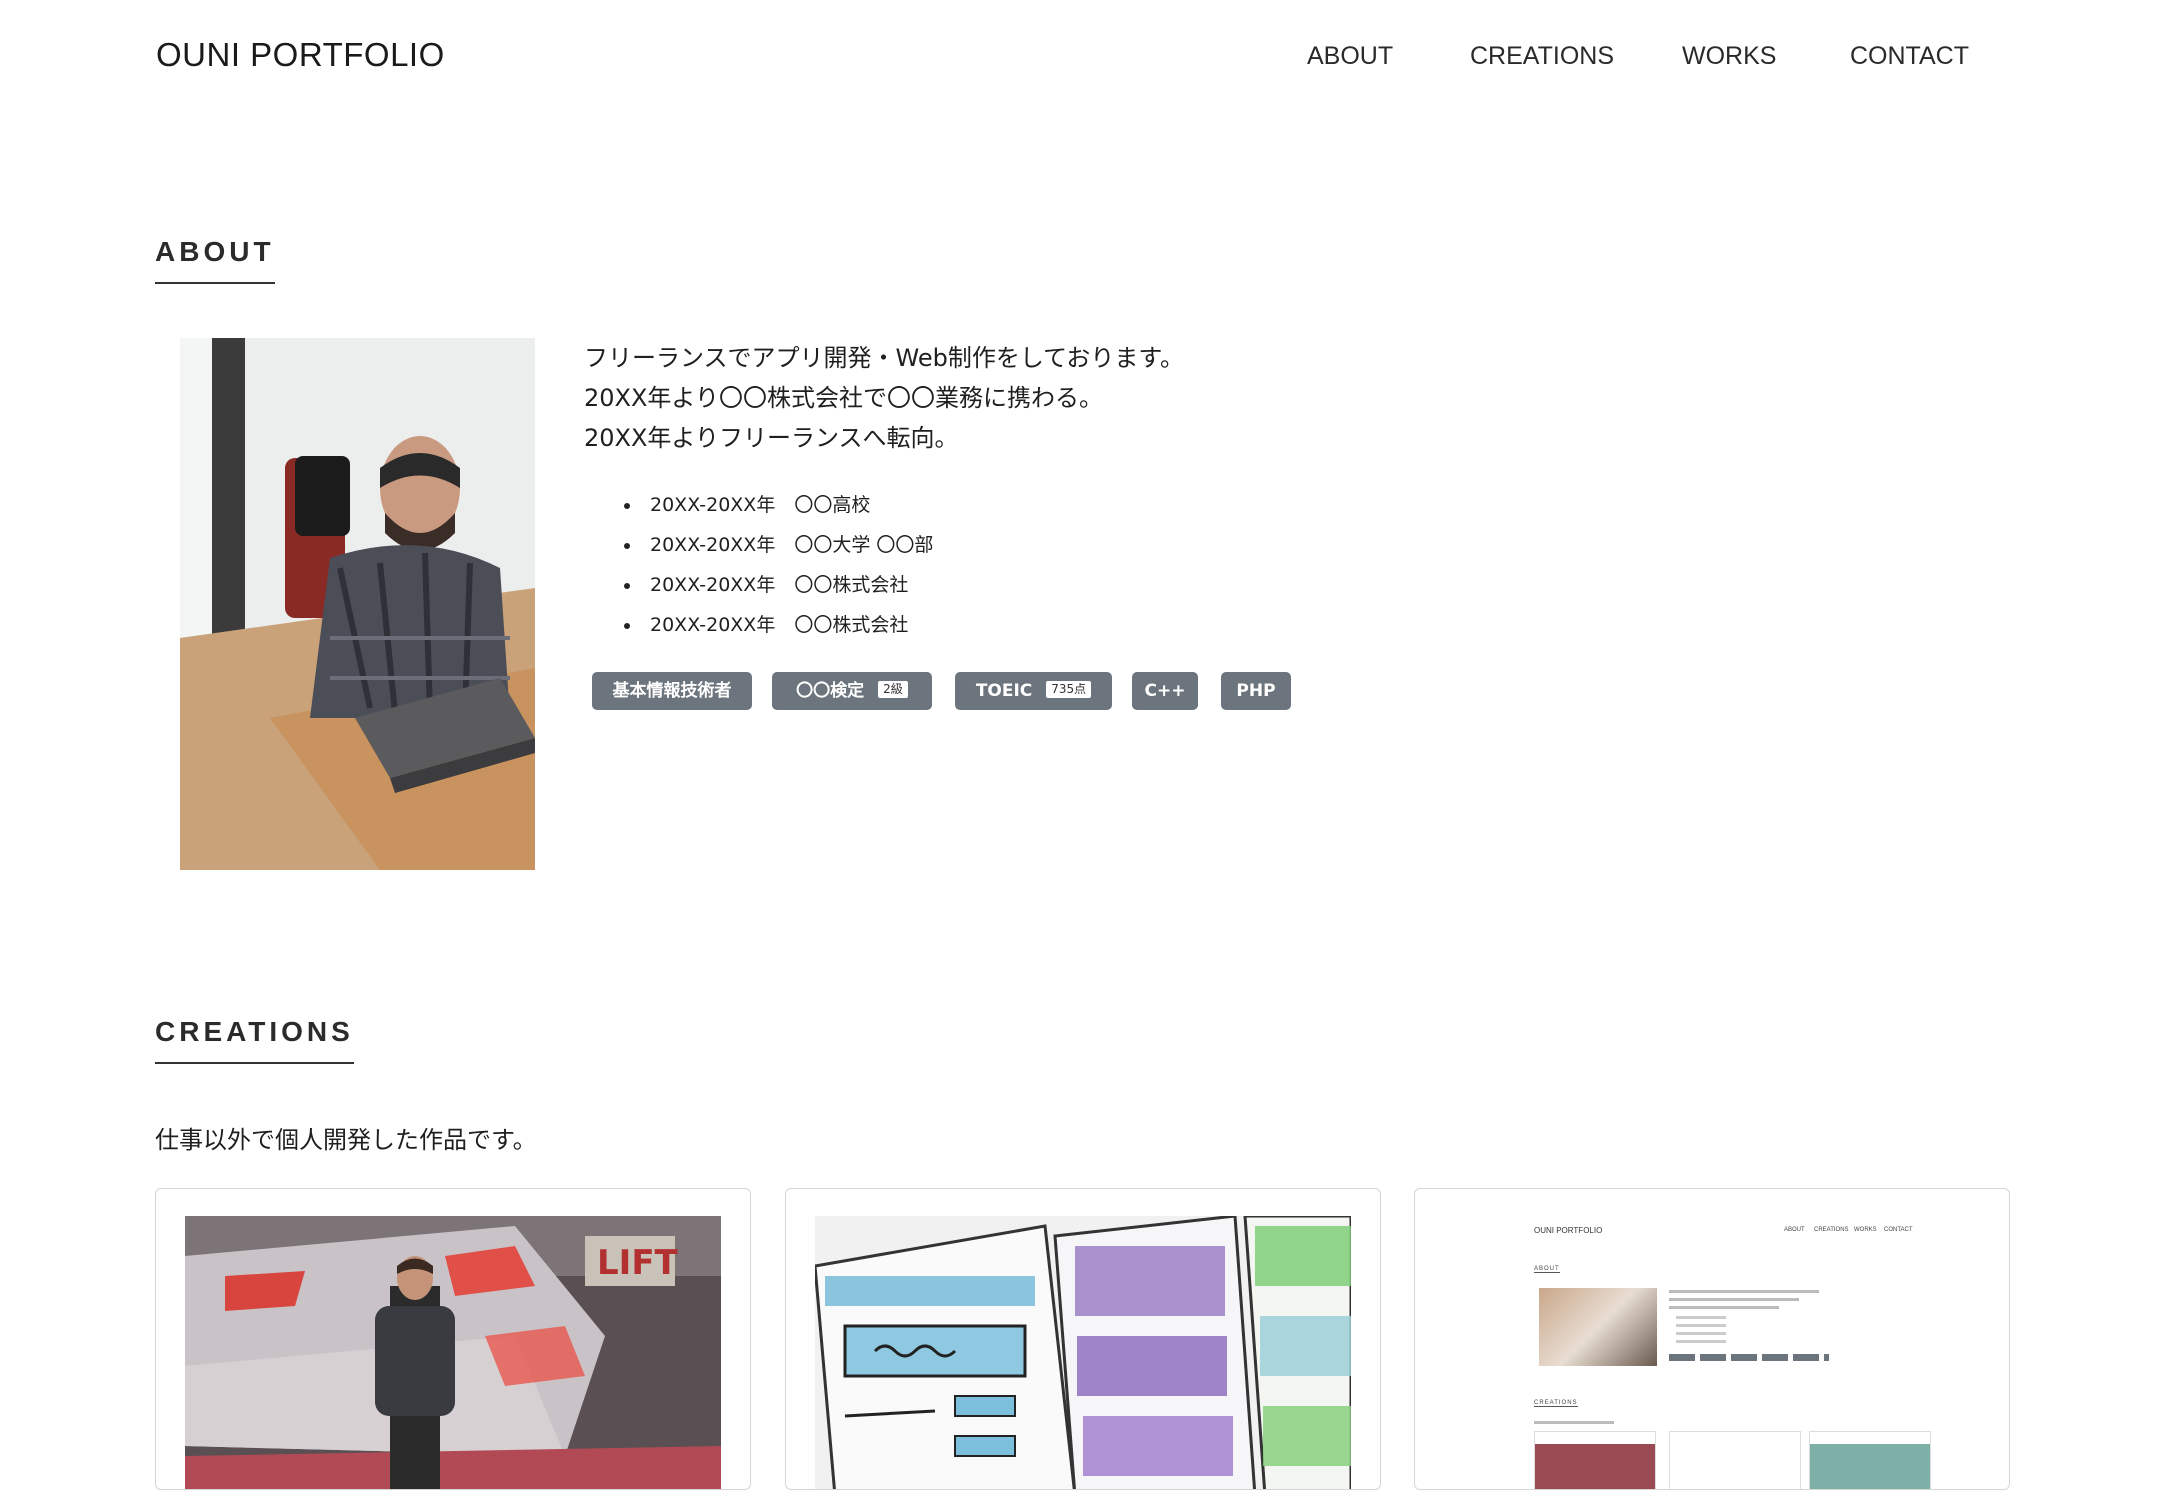  Describe the element at coordinates (1033, 691) in the screenshot. I see `skill-badge: TOEIC 735点` at that location.